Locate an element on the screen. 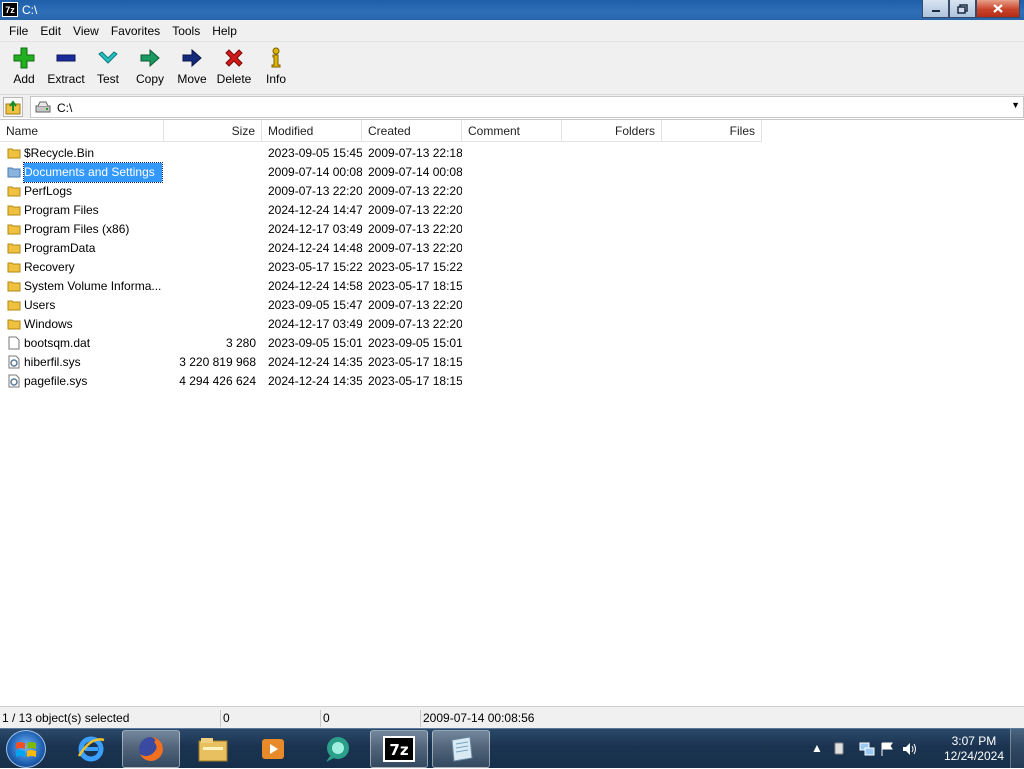 This screenshot has height=769, width=1024. copy-button: Copy is located at coordinates (150, 68).